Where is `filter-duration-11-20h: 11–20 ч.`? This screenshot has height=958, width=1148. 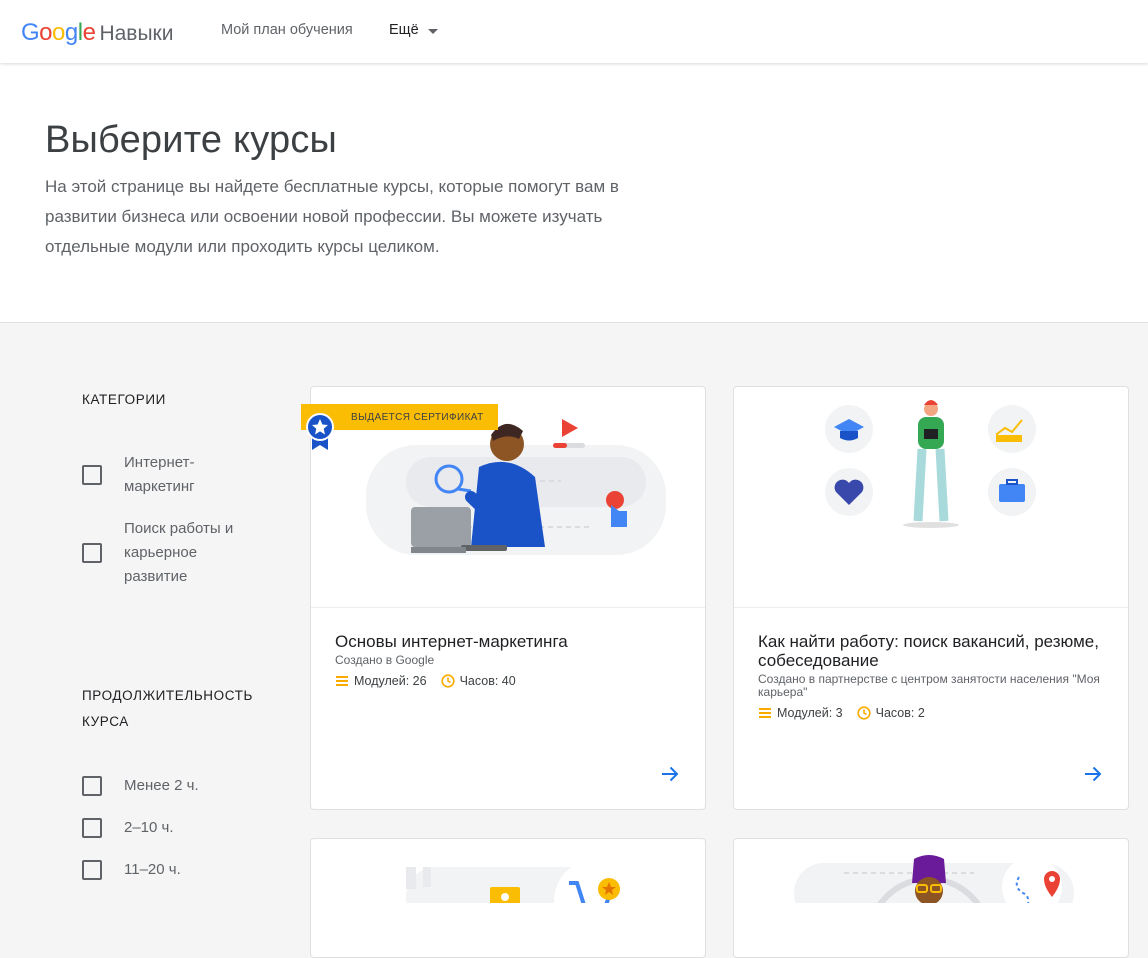
filter-duration-11-20h: 11–20 ч. is located at coordinates (172, 870).